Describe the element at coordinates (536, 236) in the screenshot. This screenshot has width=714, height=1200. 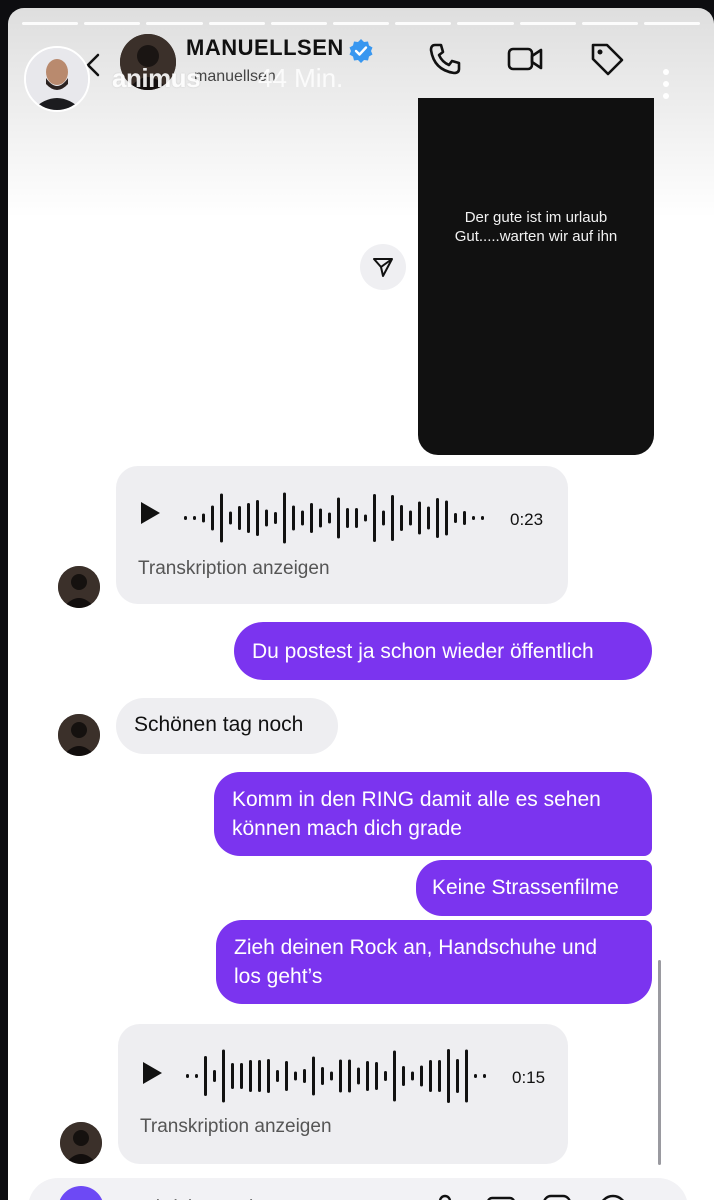
I see `shared-story-line-2: Gut.....warten wir auf ihn` at that location.